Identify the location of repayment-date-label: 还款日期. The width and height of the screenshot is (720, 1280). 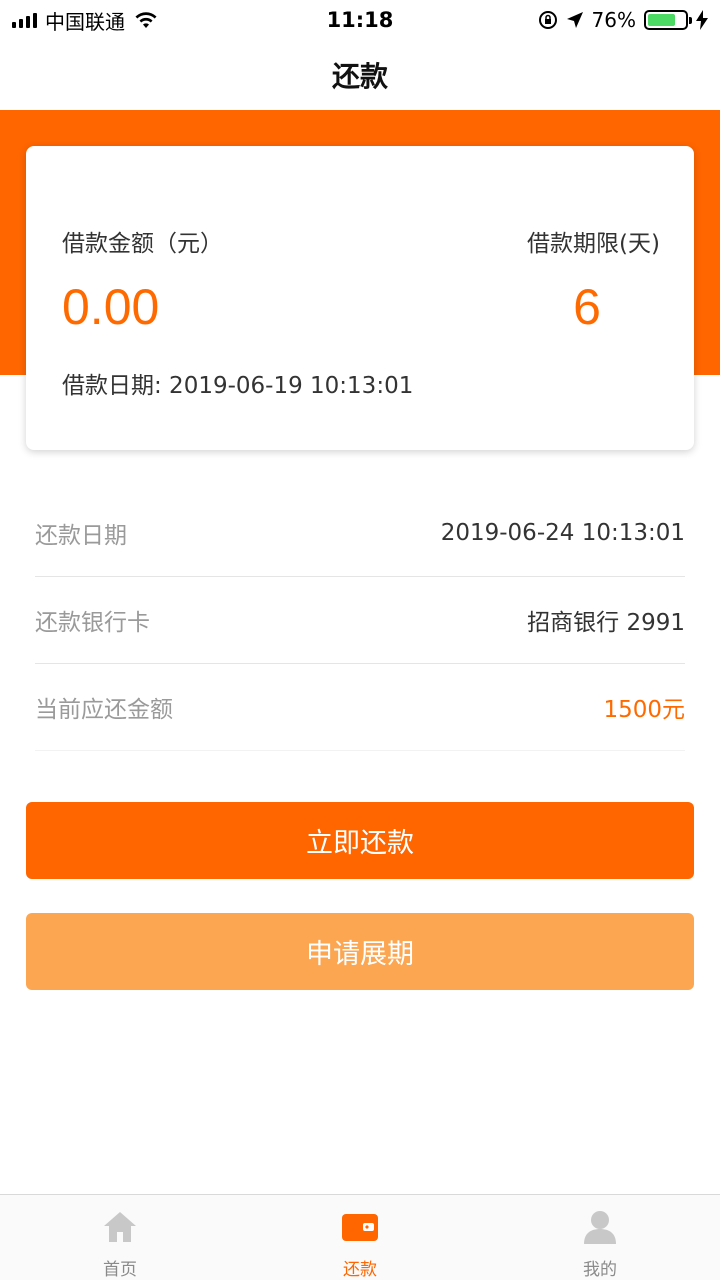
(81, 536).